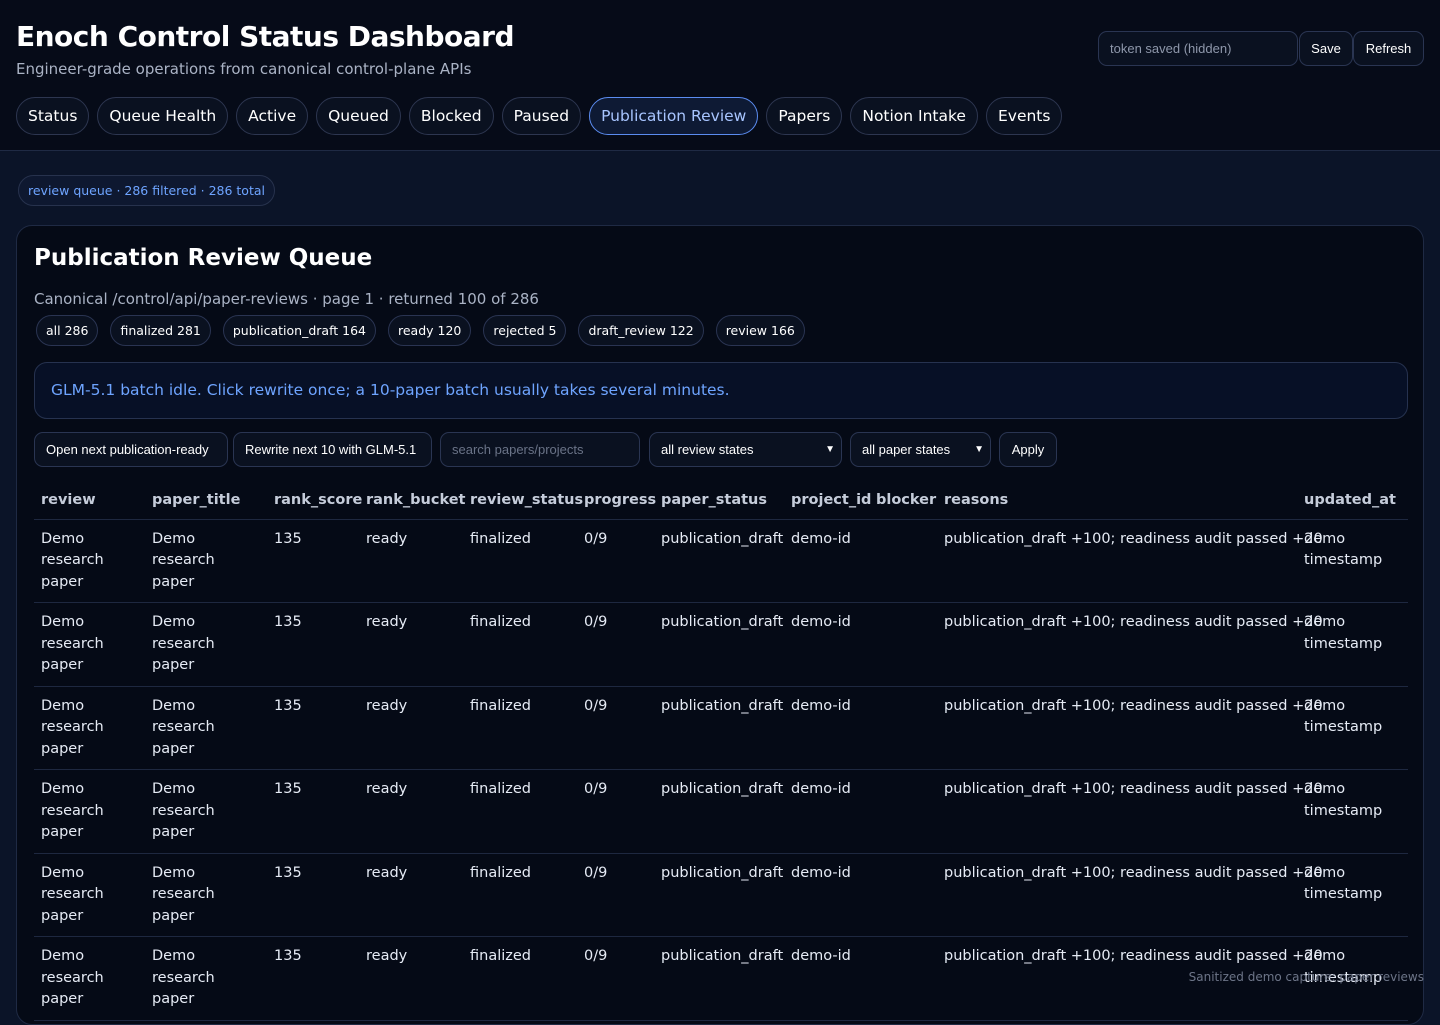  I want to click on tab-events: Events, so click(1024, 116).